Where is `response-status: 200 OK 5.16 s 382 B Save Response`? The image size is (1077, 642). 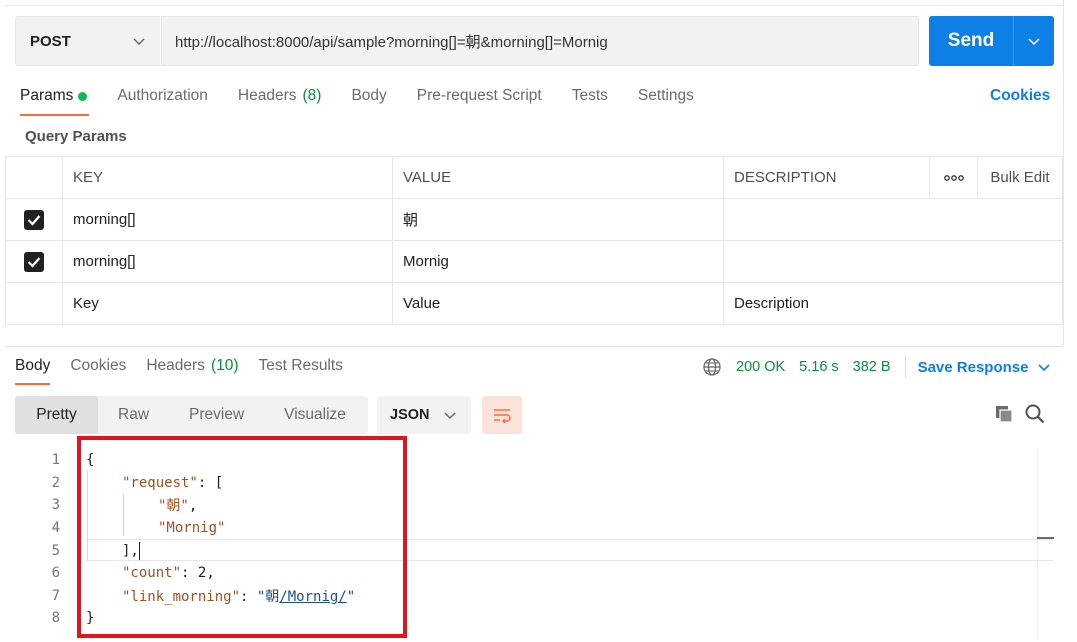
response-status: 200 OK 5.16 s 382 B Save Response is located at coordinates (883, 367).